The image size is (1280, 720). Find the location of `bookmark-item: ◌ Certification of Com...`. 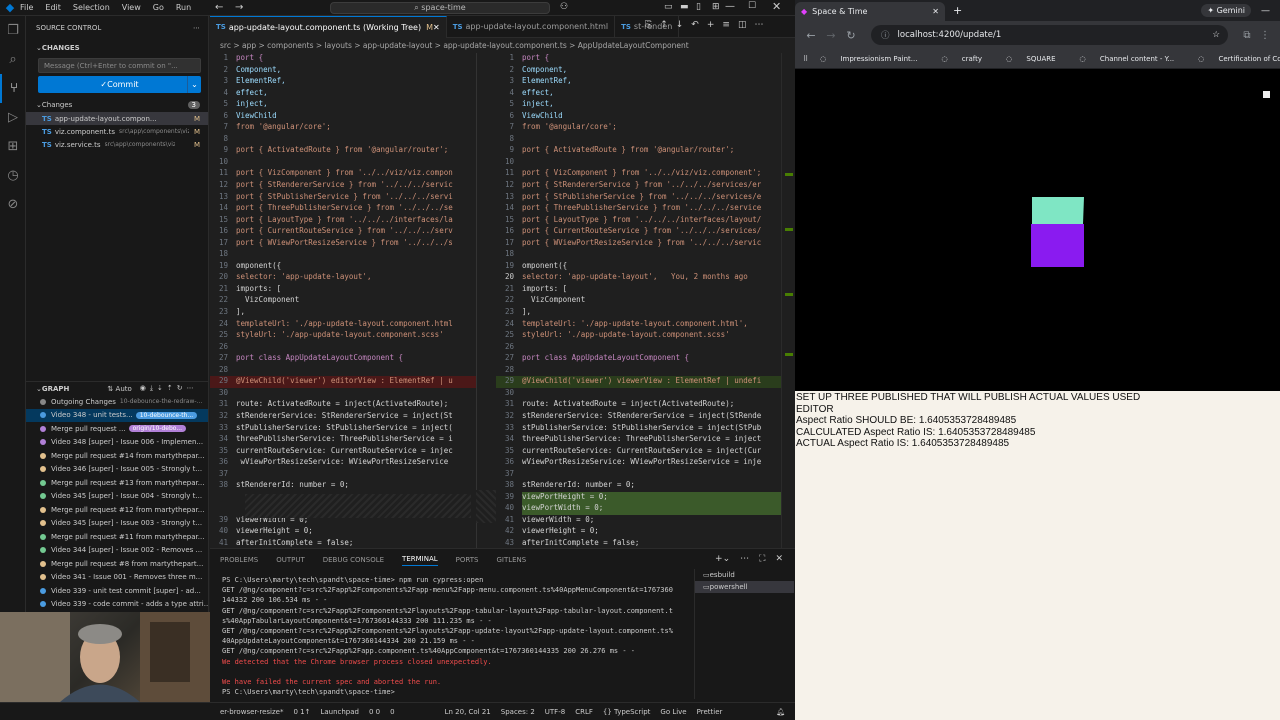

bookmark-item: ◌ Certification of Com... is located at coordinates (1239, 59).